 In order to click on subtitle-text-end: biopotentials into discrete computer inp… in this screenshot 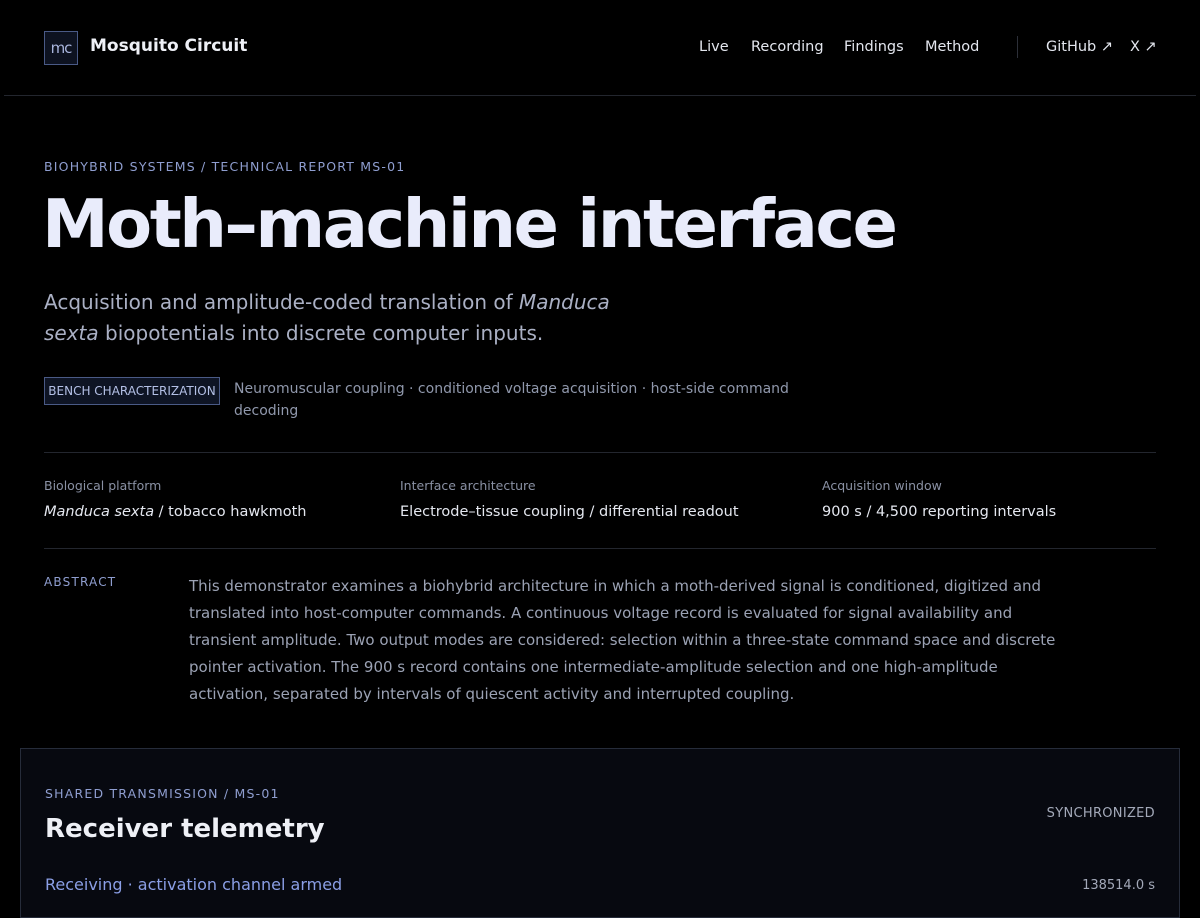, I will do `click(321, 333)`.